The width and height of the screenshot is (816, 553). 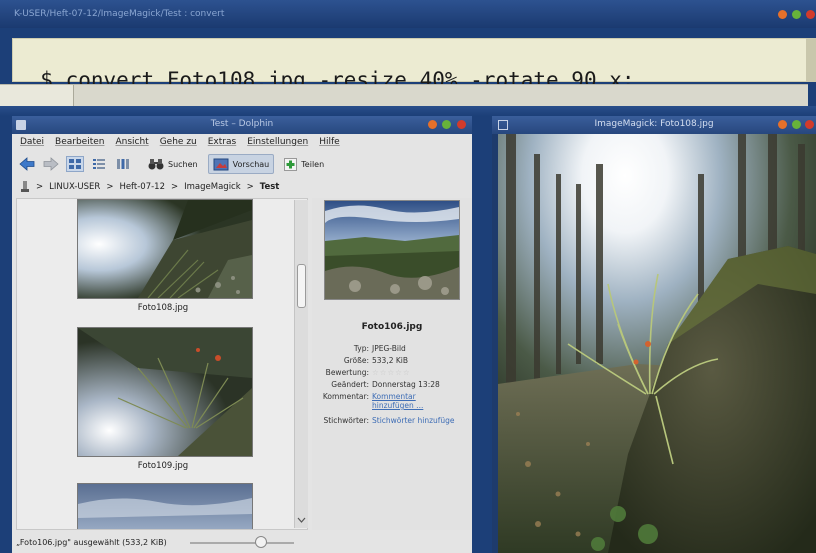 What do you see at coordinates (222, 143) in the screenshot?
I see `menu-extras: Extras` at bounding box center [222, 143].